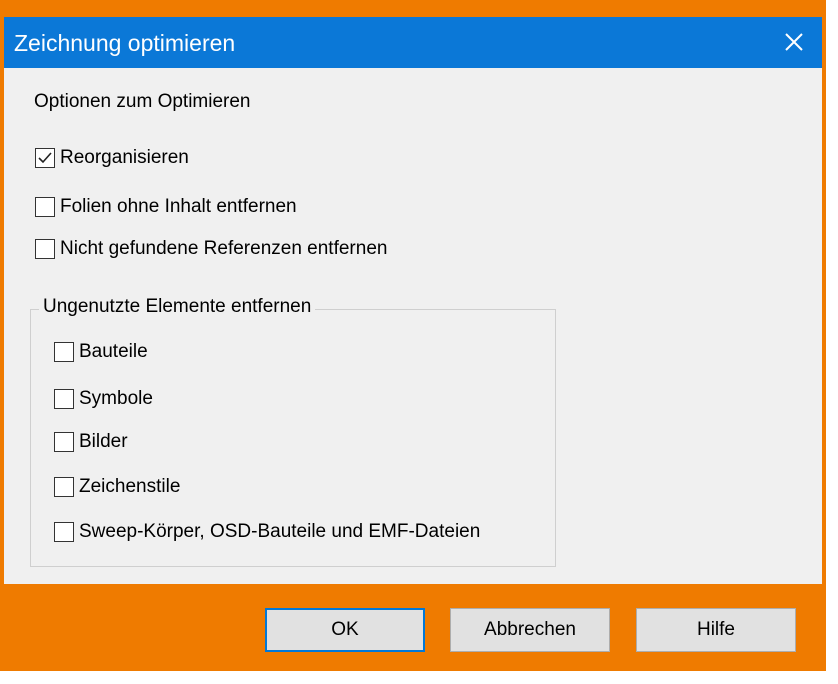 The height and width of the screenshot is (684, 838). Describe the element at coordinates (142, 101) in the screenshot. I see `options-heading: Optionen zum Optimieren` at that location.